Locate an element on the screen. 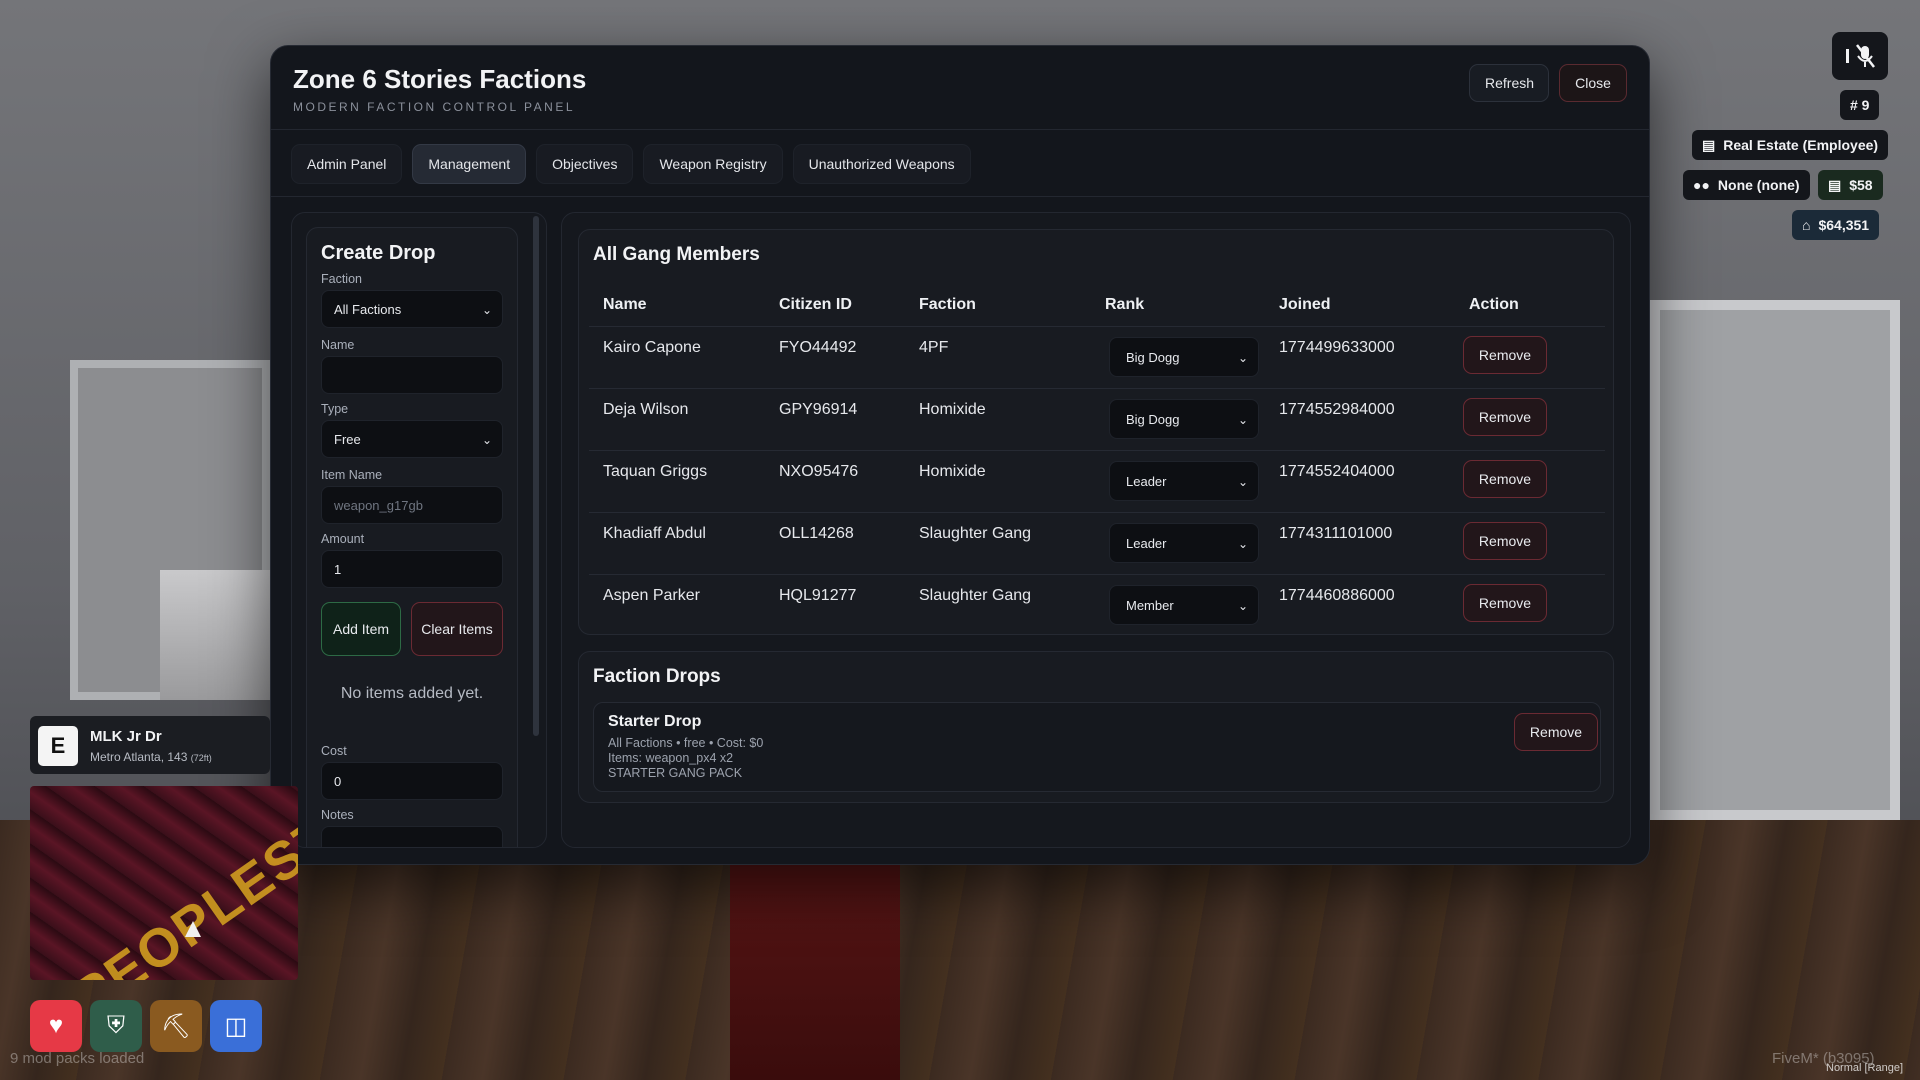 The width and height of the screenshot is (1920, 1080). street-area: Metro Atlanta, 143 (72ft) is located at coordinates (151, 757).